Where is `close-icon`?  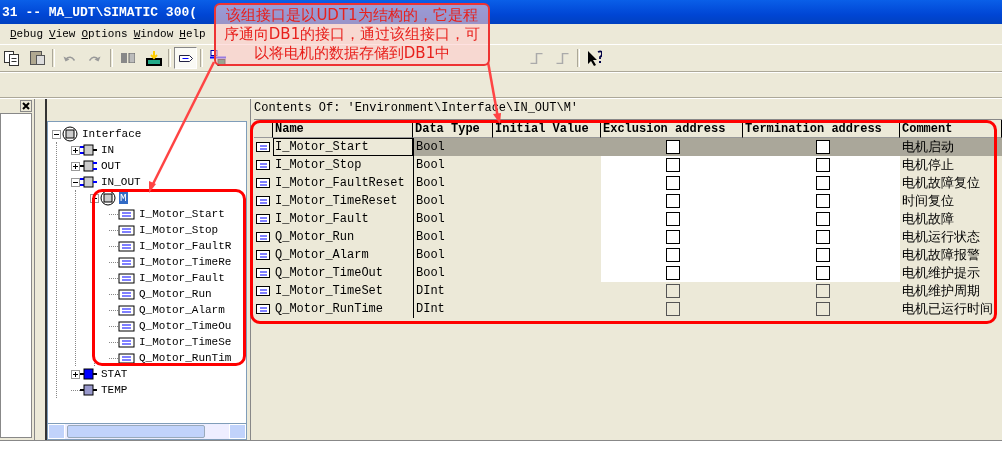 close-icon is located at coordinates (26, 106).